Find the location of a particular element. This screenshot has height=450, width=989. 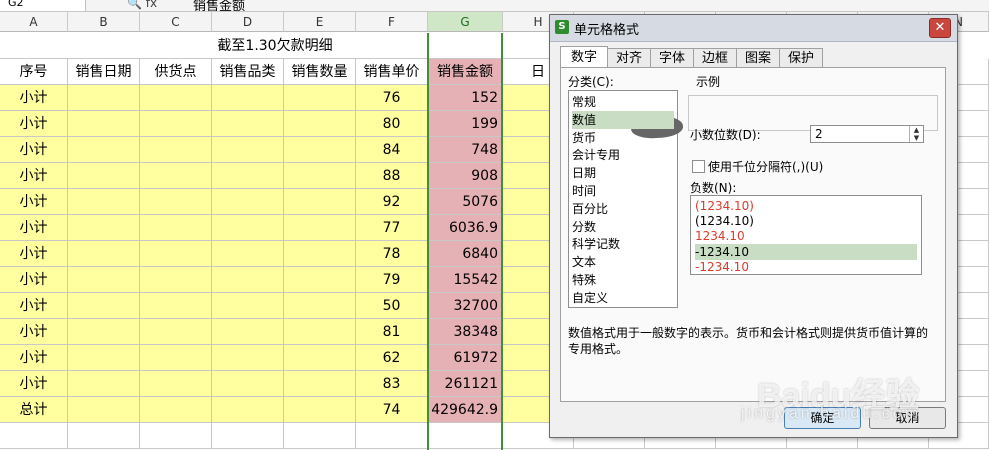

table-cell: 6840 is located at coordinates (465, 254).